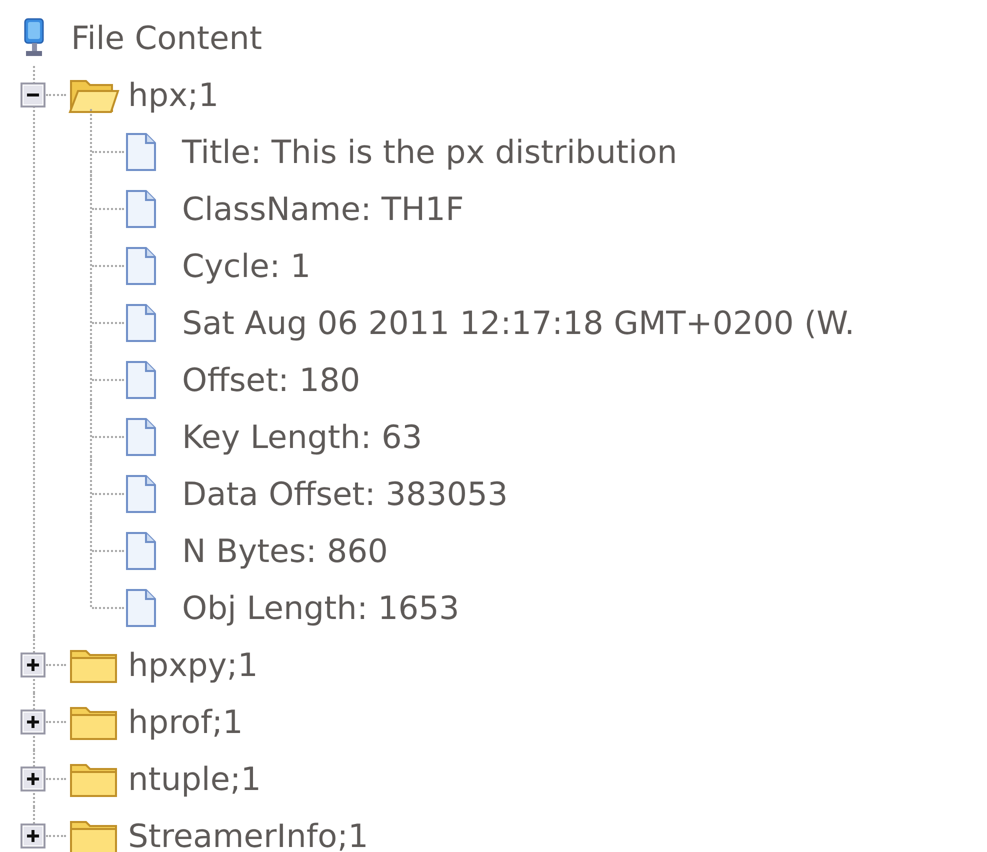 The height and width of the screenshot is (852, 987). I want to click on folder-label: hpxpy;1, so click(193, 665).